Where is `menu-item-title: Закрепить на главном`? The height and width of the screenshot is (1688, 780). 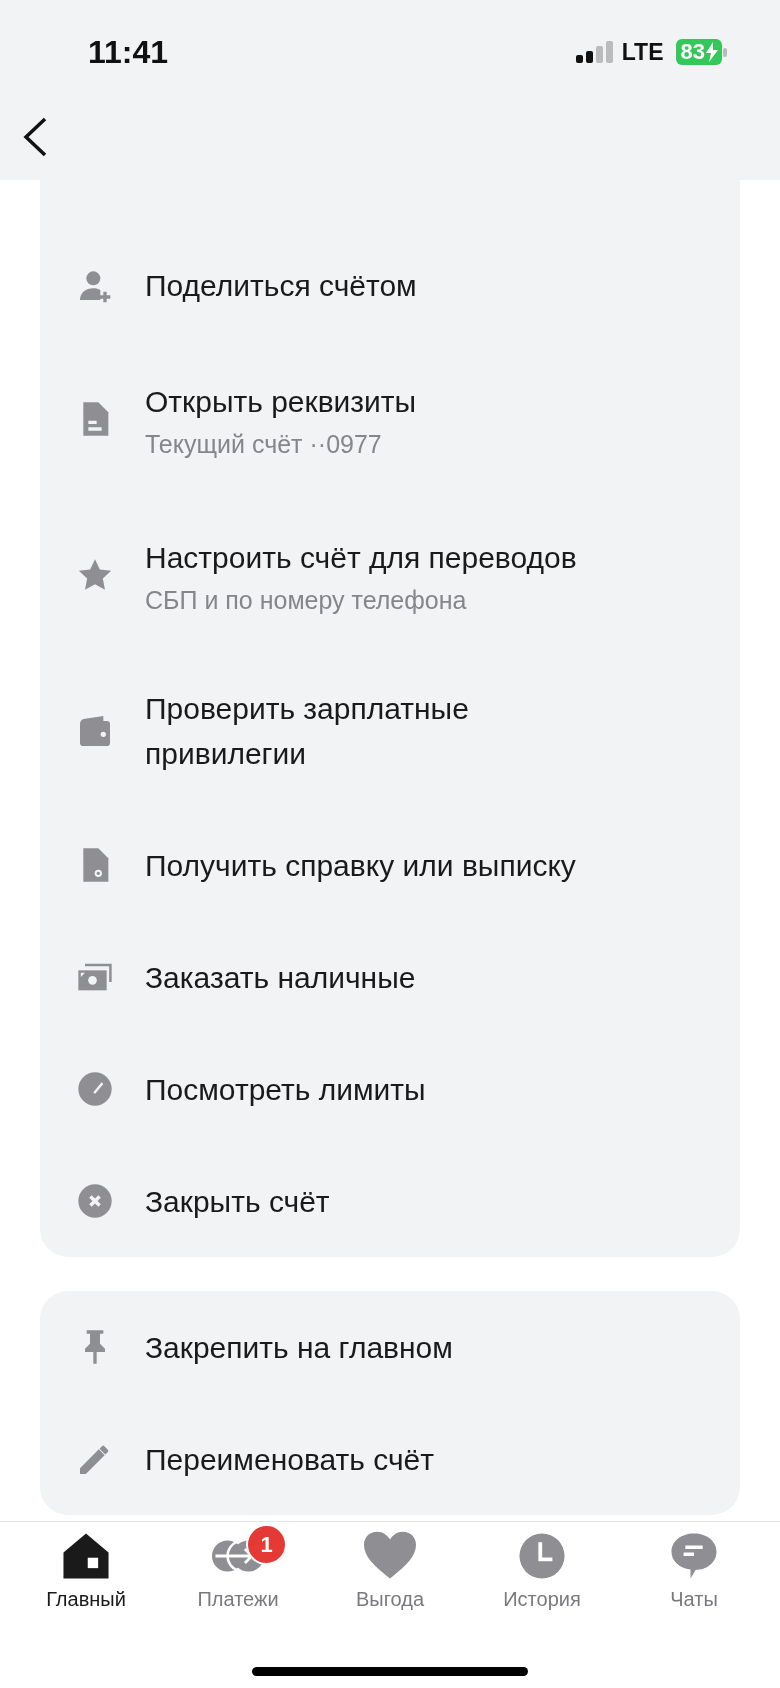 menu-item-title: Закрепить на главном is located at coordinates (299, 1347).